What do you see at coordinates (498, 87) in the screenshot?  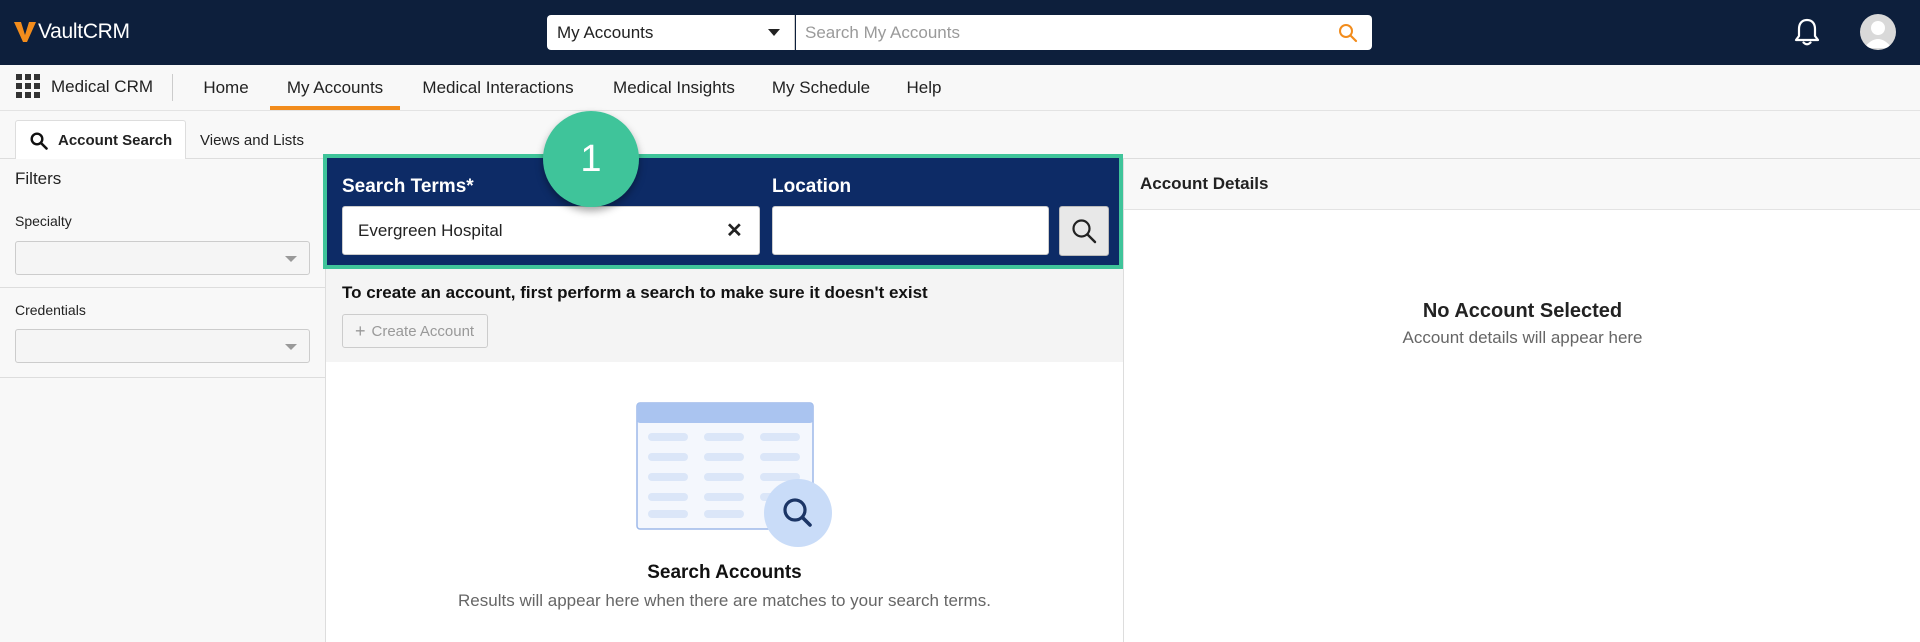 I see `nav-tab-medical-interactions: Medical Interactions` at bounding box center [498, 87].